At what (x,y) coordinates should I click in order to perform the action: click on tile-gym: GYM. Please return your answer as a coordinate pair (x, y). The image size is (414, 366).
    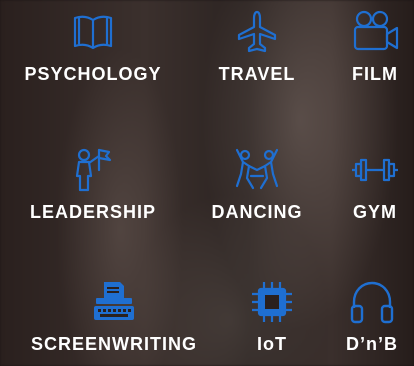
    Looking at the image, I should click on (375, 184).